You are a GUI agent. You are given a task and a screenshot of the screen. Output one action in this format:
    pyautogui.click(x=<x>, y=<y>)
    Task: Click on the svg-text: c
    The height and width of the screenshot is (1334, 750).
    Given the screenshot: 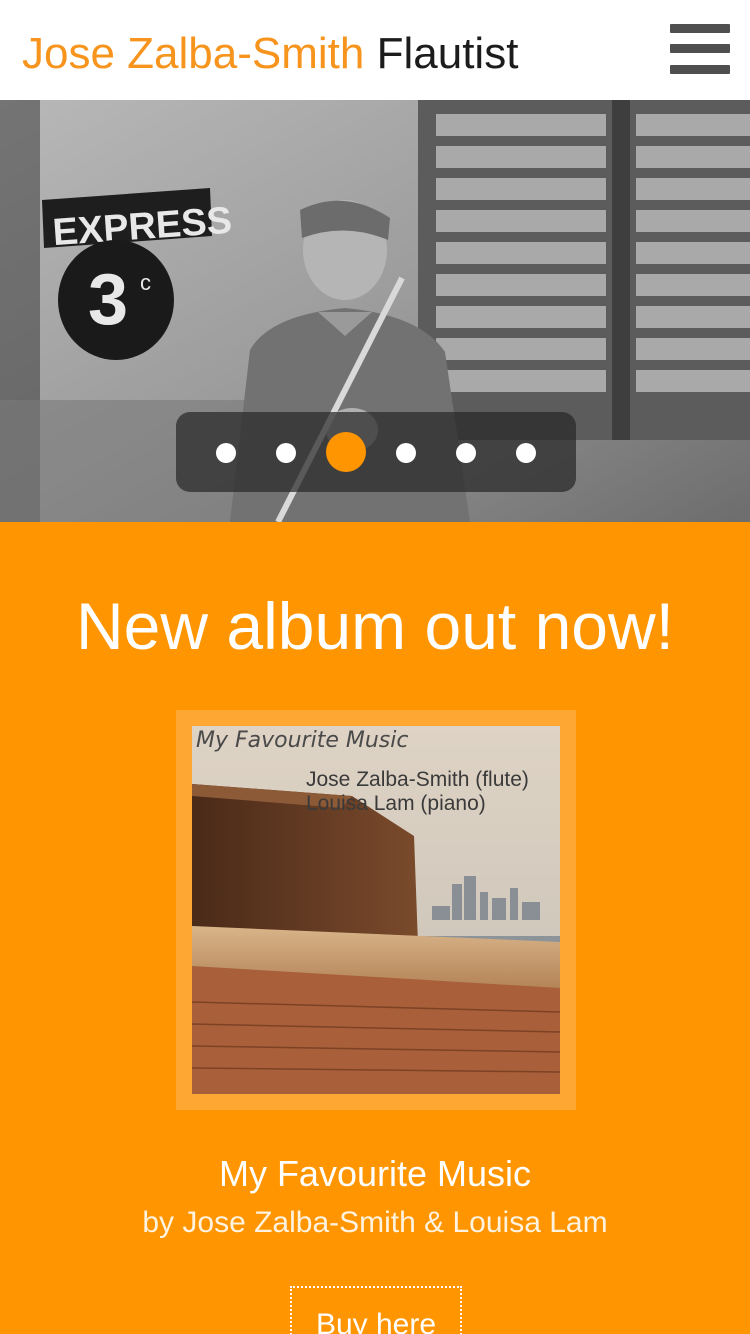 What is the action you would take?
    pyautogui.click(x=145, y=282)
    